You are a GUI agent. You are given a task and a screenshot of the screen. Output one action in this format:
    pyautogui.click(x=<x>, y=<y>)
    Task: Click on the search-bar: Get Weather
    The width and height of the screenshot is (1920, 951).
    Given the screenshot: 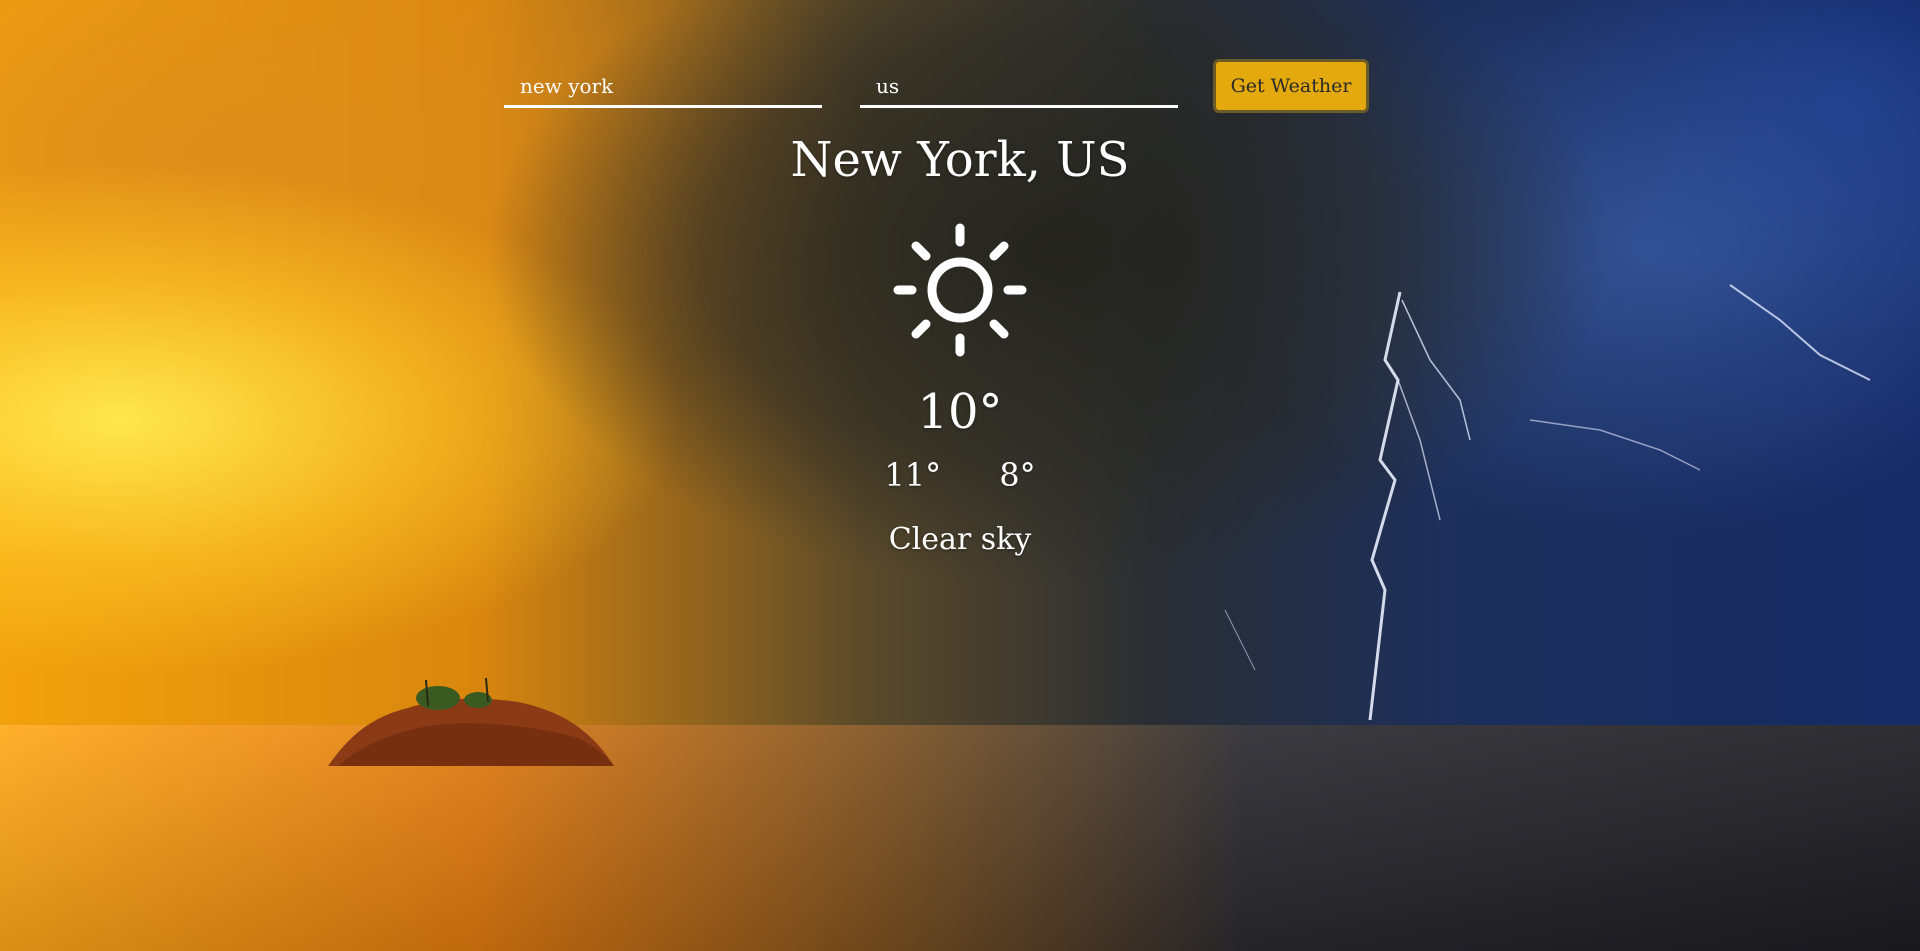 What is the action you would take?
    pyautogui.click(x=936, y=85)
    